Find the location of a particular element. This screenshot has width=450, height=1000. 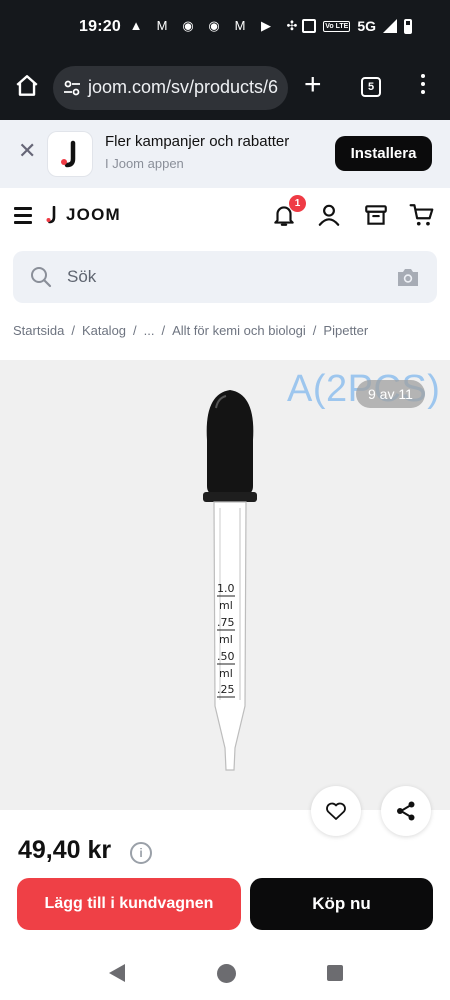

camera-icon is located at coordinates (408, 277).